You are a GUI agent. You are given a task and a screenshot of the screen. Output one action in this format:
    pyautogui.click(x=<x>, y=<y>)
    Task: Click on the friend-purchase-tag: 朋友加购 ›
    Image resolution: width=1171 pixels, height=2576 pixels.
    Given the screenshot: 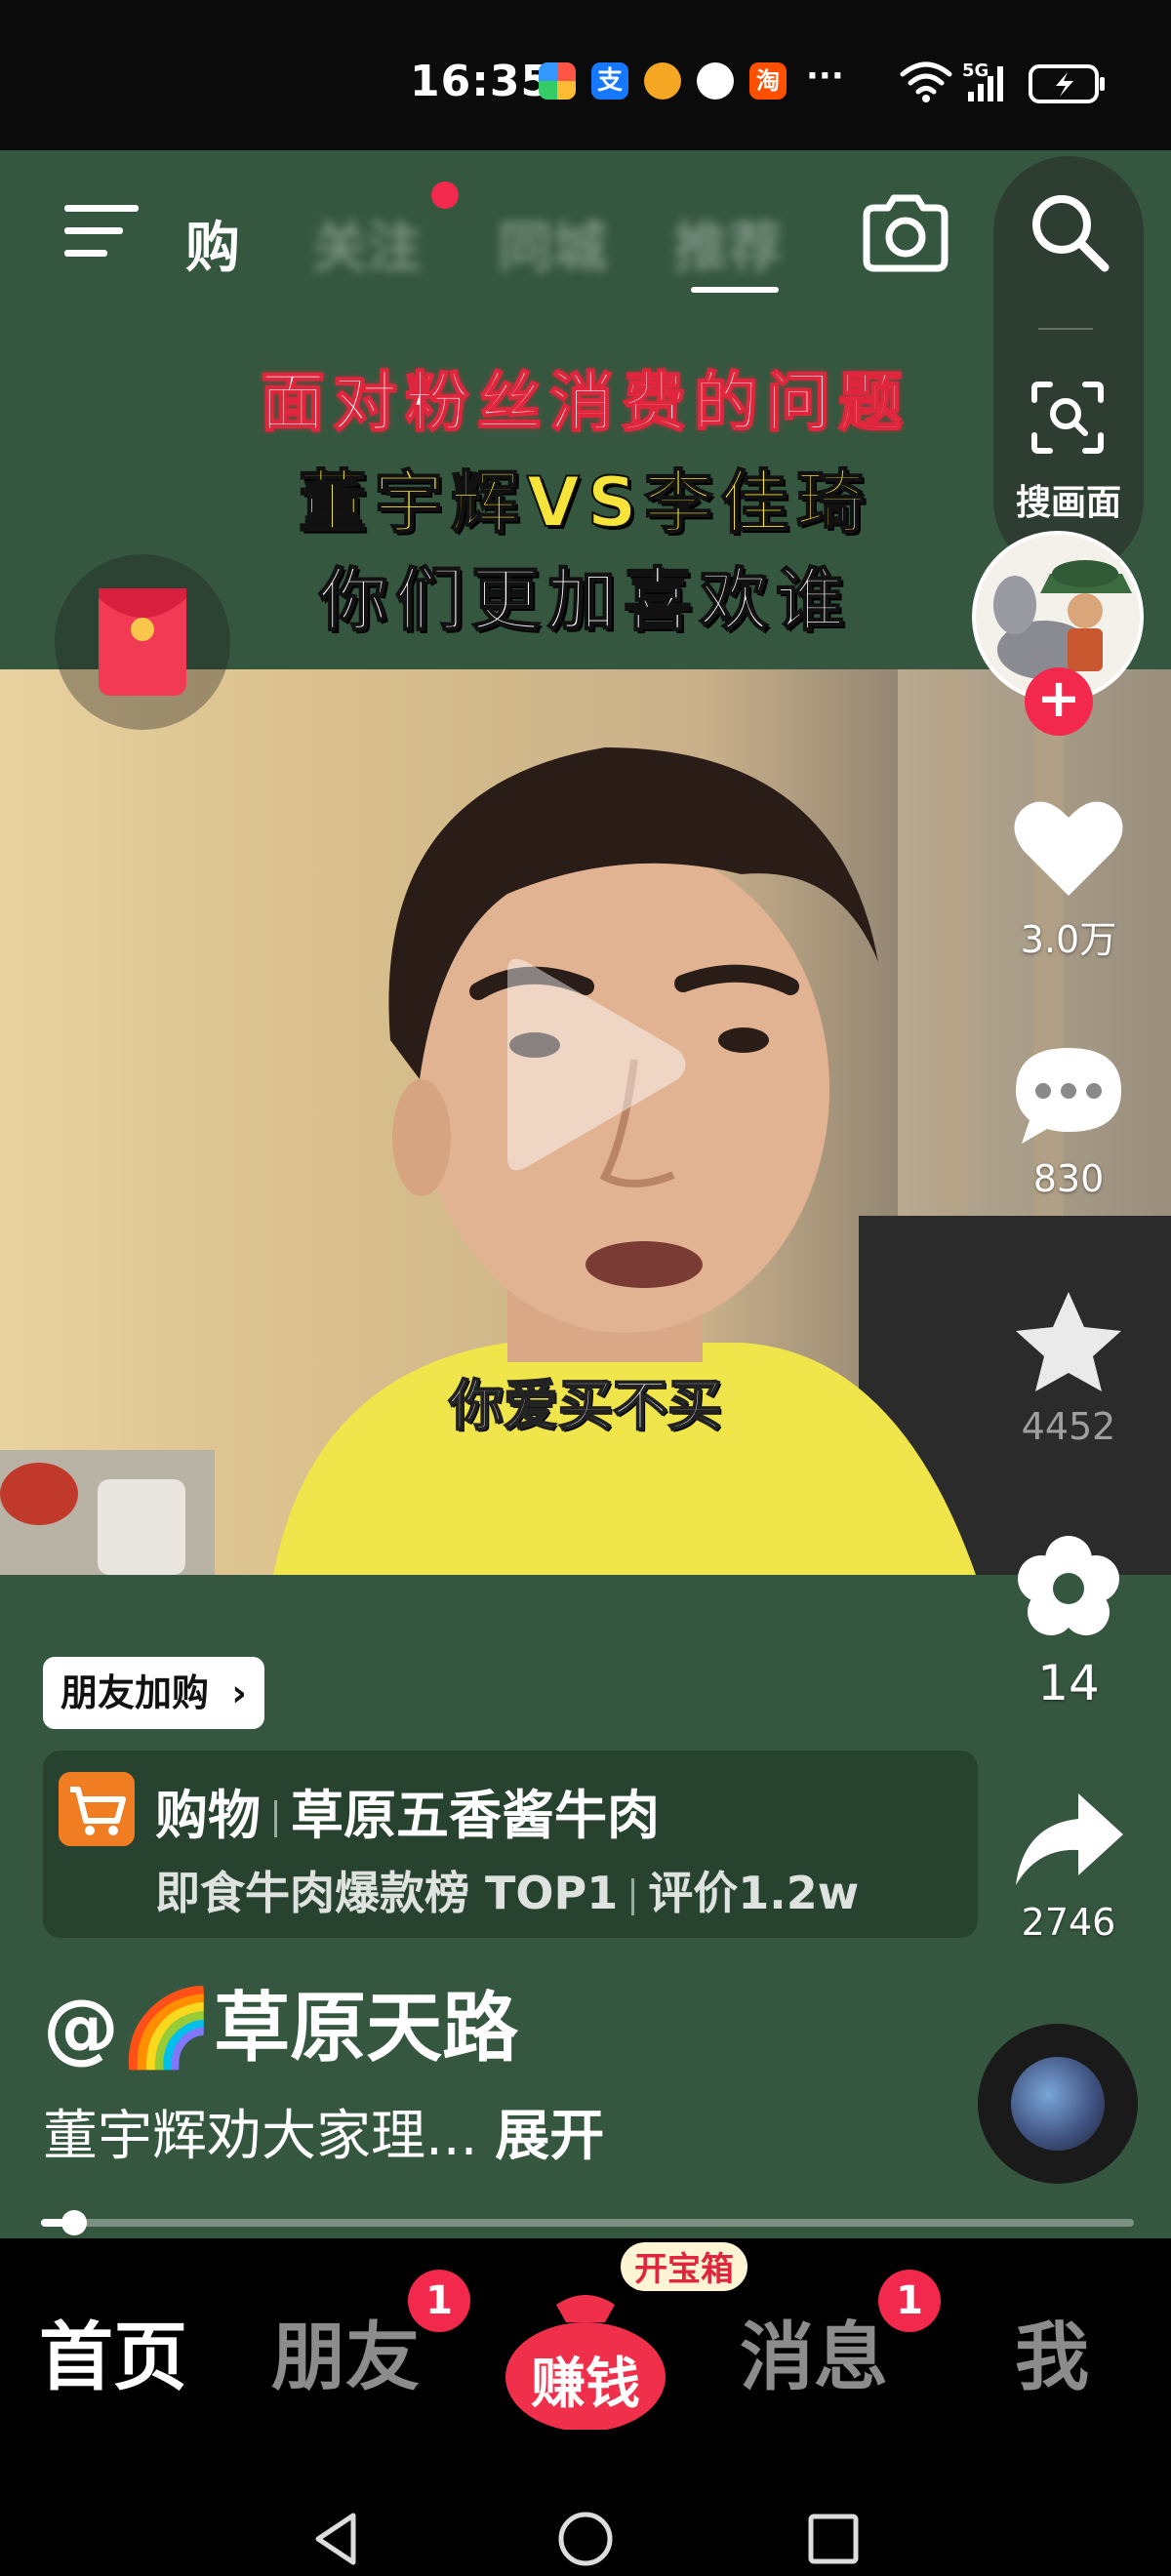 What is the action you would take?
    pyautogui.click(x=153, y=1693)
    